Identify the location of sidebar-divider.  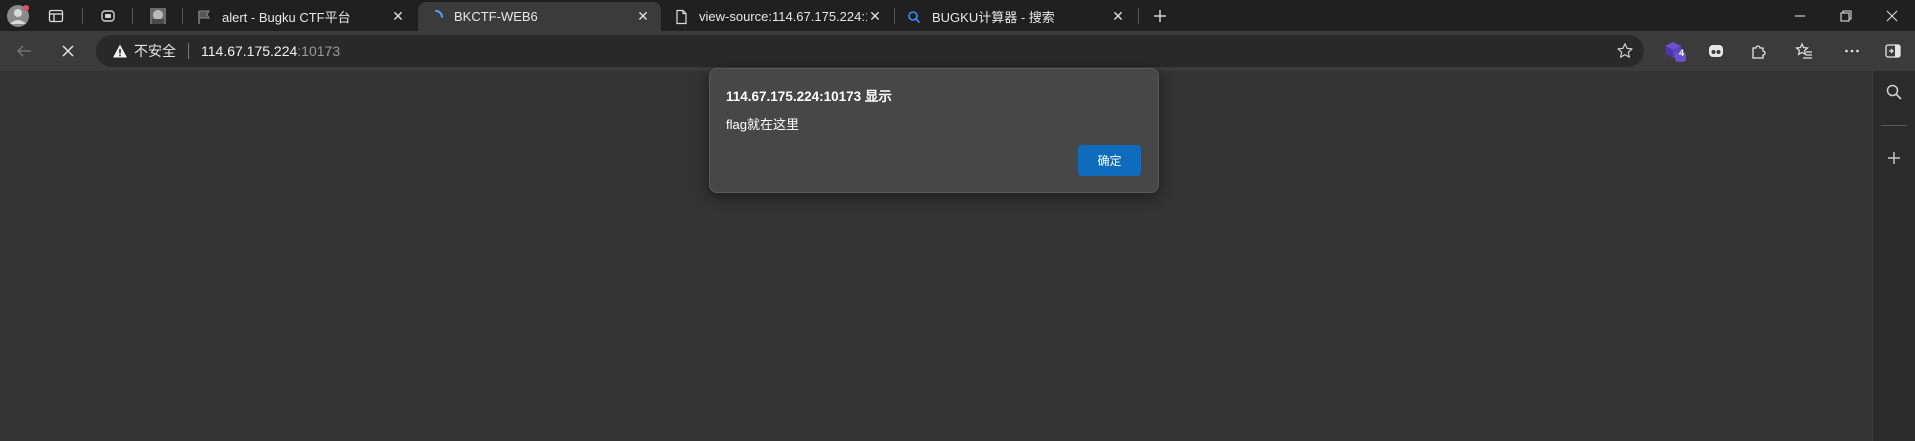
(1894, 125).